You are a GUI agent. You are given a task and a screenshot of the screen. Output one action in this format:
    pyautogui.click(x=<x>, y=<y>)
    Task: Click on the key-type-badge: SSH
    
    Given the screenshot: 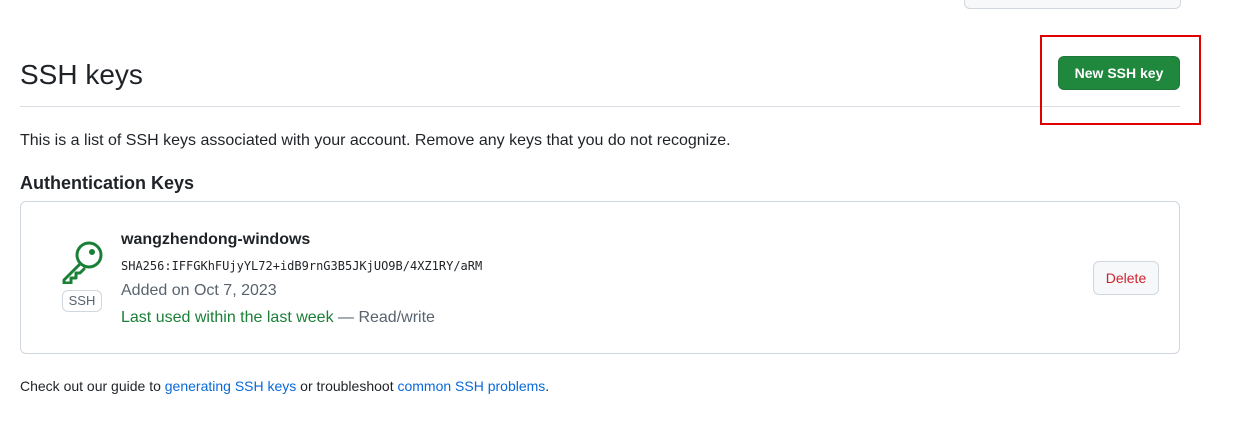 What is the action you would take?
    pyautogui.click(x=82, y=301)
    